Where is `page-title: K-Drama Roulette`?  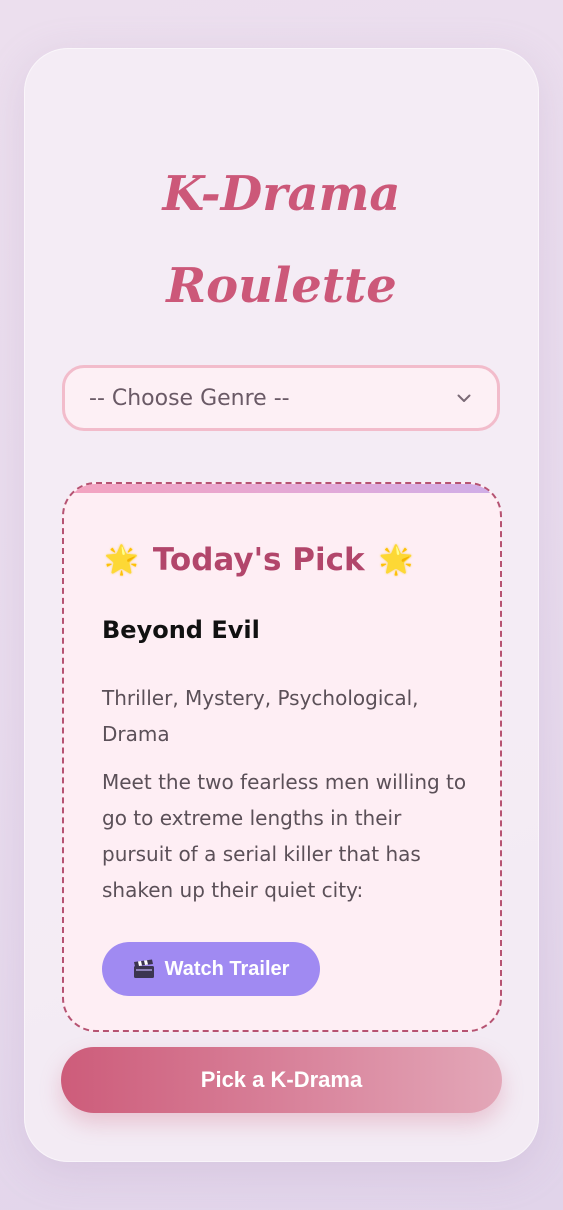
page-title: K-Drama Roulette is located at coordinates (281, 240).